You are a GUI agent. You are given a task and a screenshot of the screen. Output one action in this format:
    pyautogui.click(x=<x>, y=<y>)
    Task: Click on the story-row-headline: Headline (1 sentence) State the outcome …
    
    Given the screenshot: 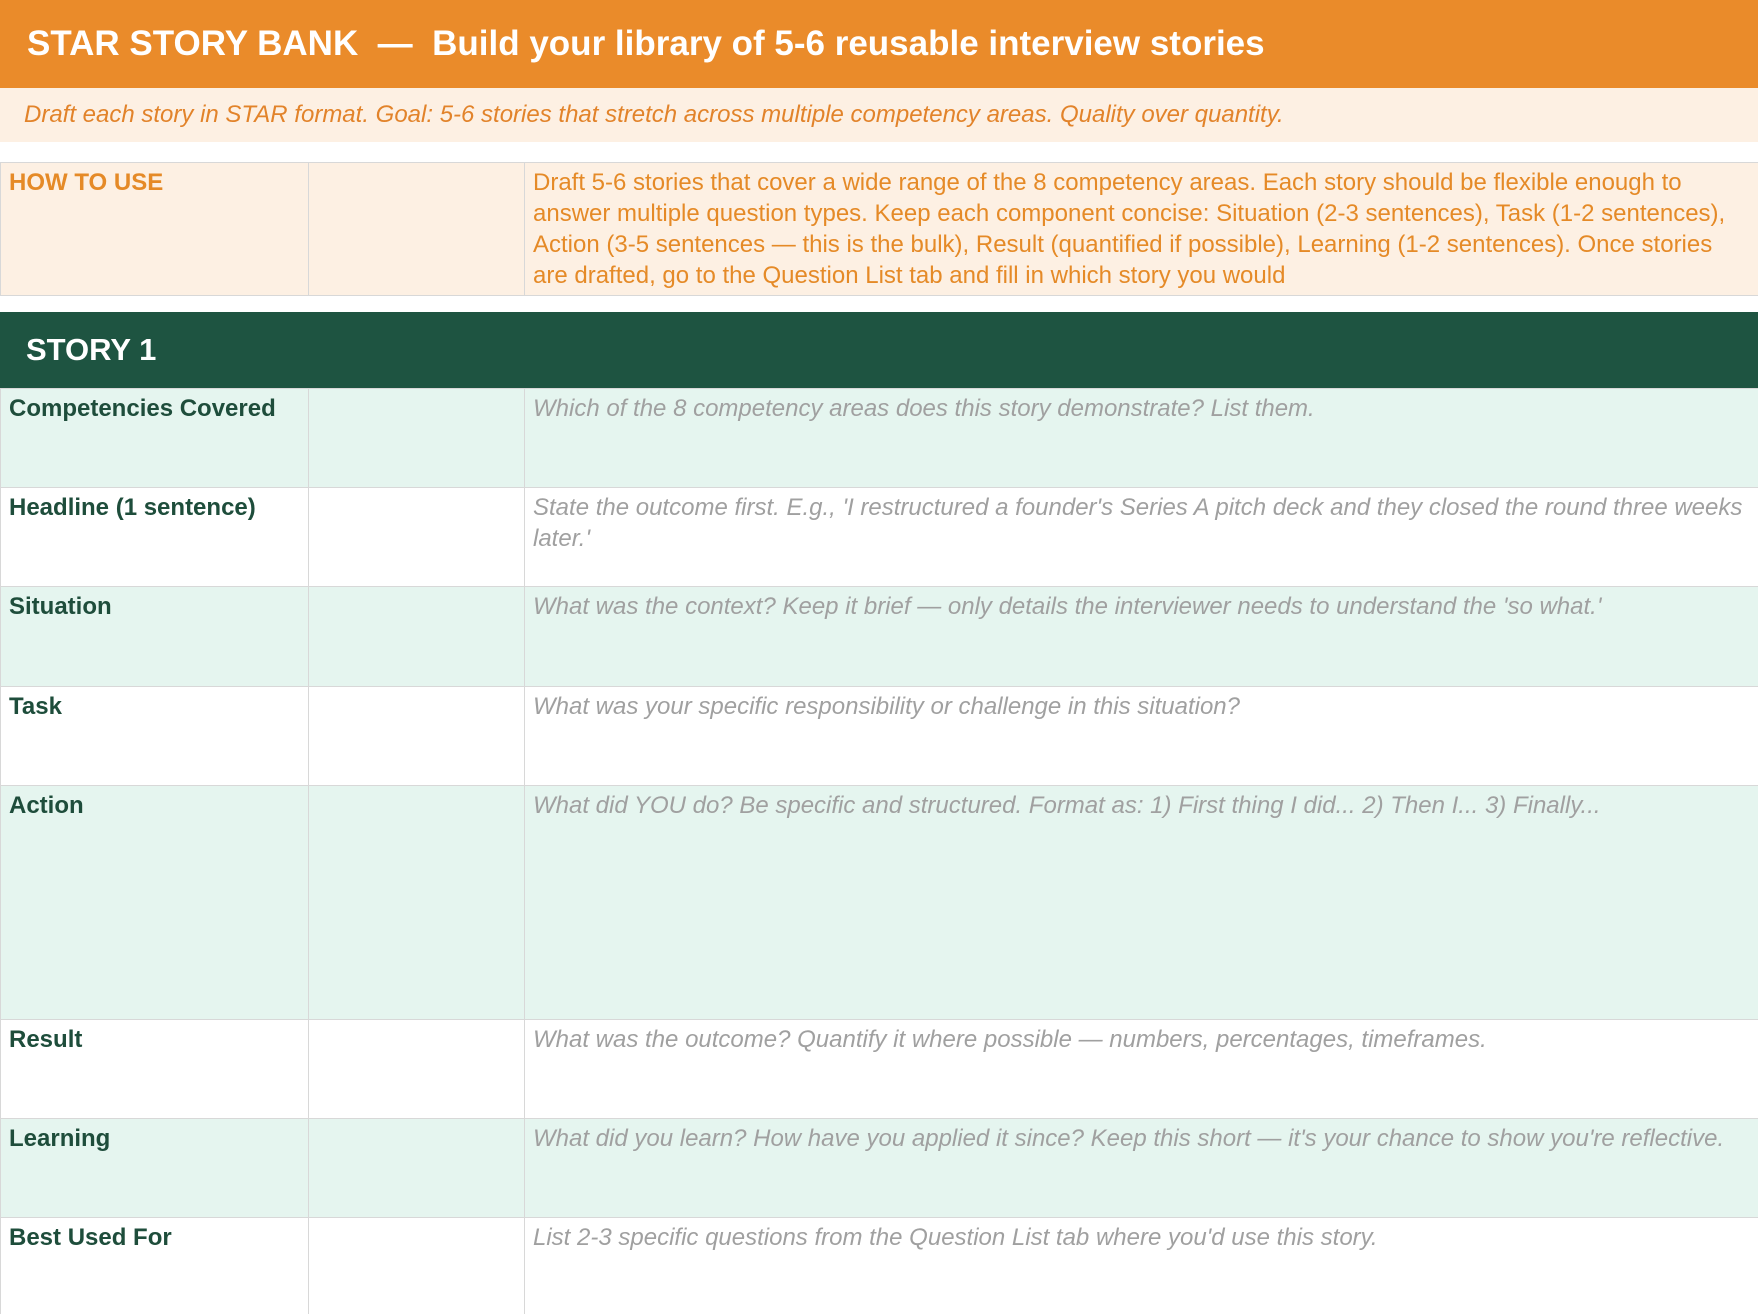 What is the action you would take?
    pyautogui.click(x=879, y=537)
    